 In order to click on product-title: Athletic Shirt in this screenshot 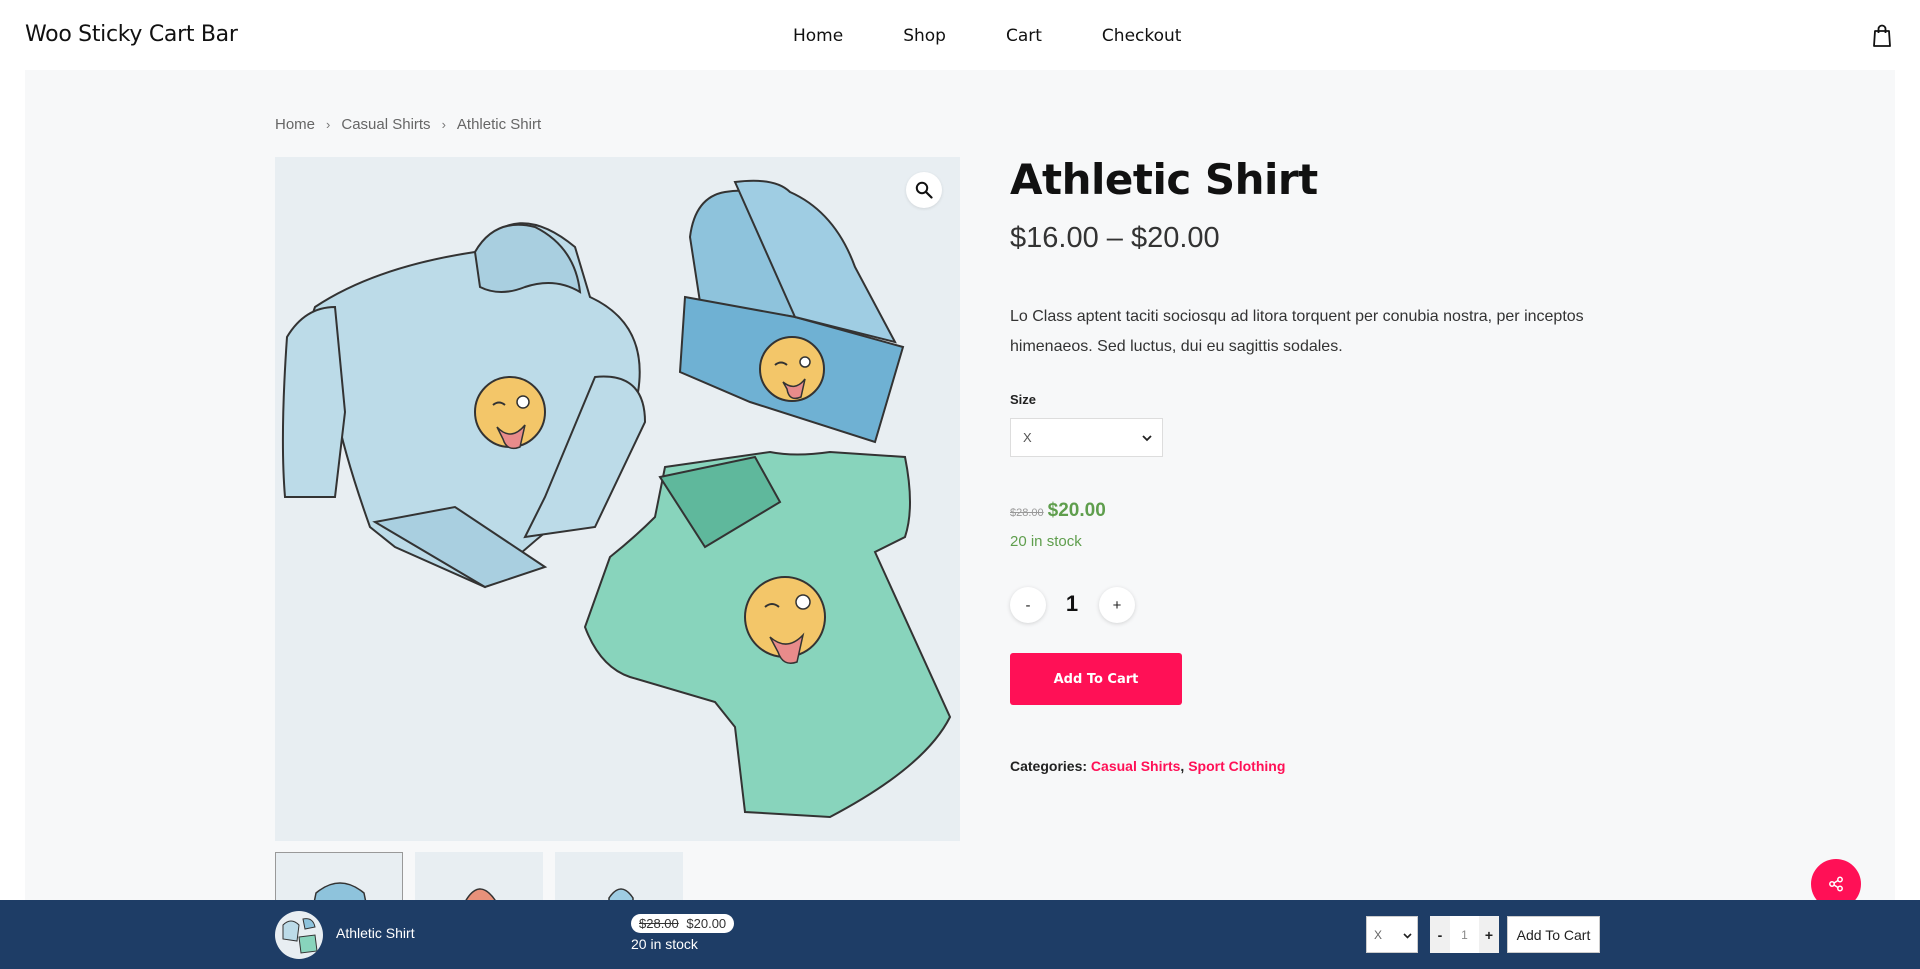, I will do `click(1164, 179)`.